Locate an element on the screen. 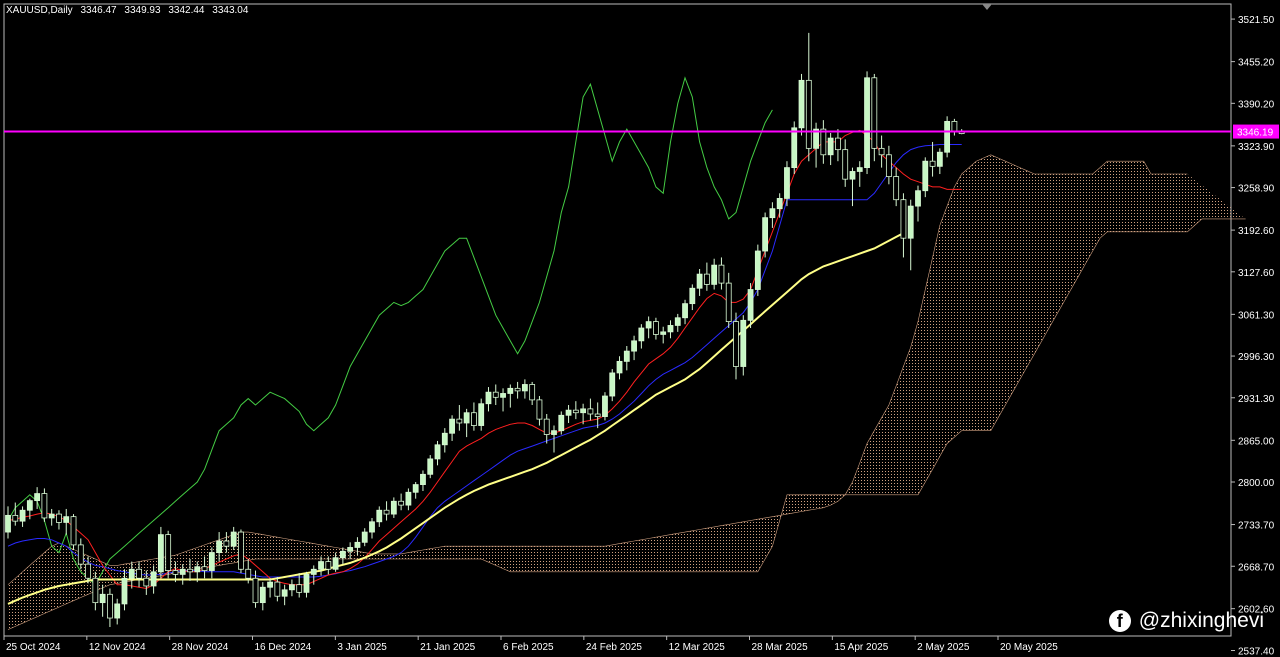 The height and width of the screenshot is (657, 1280). x-tick-label: 12 Nov 2024 is located at coordinates (117, 647).